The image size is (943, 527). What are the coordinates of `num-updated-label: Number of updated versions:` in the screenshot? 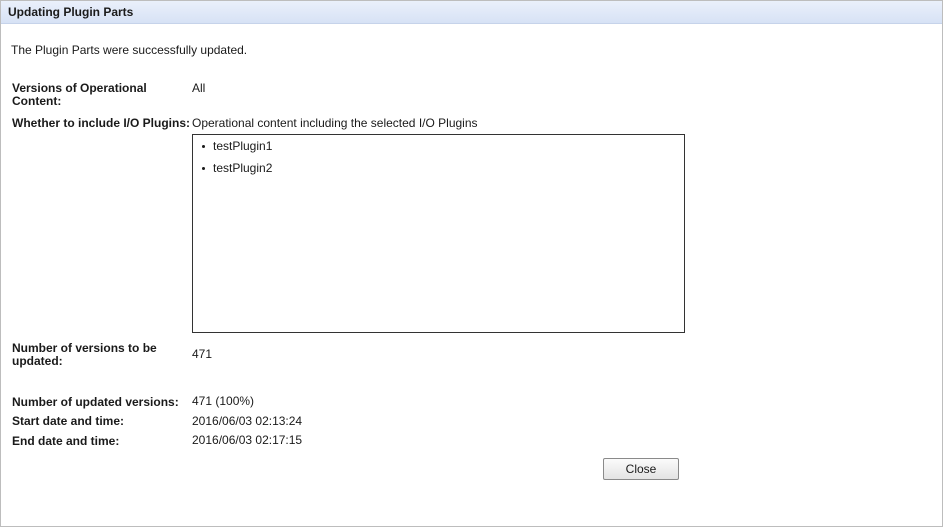 It's located at (95, 402).